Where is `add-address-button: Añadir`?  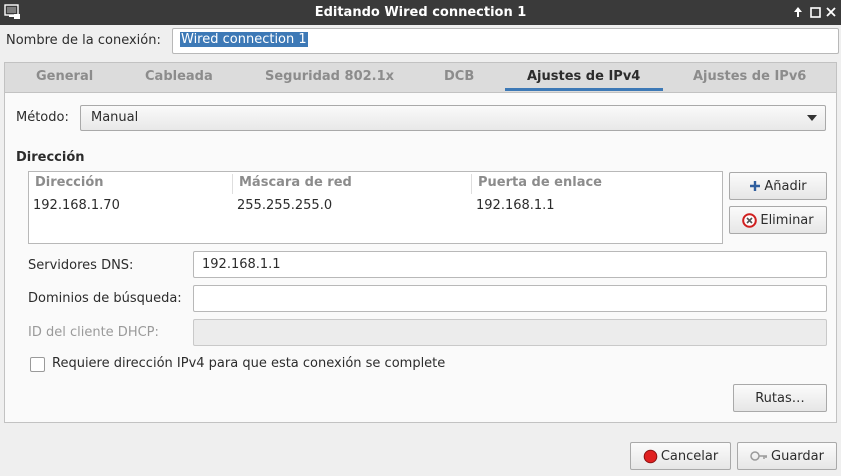 add-address-button: Añadir is located at coordinates (778, 186).